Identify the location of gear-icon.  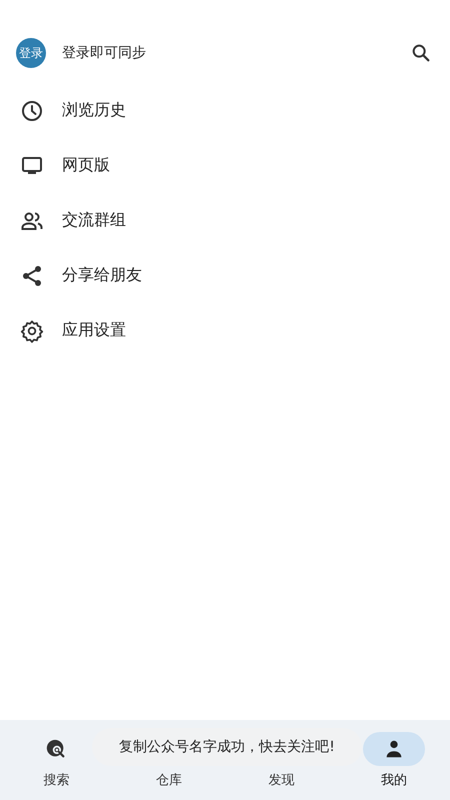
(32, 330).